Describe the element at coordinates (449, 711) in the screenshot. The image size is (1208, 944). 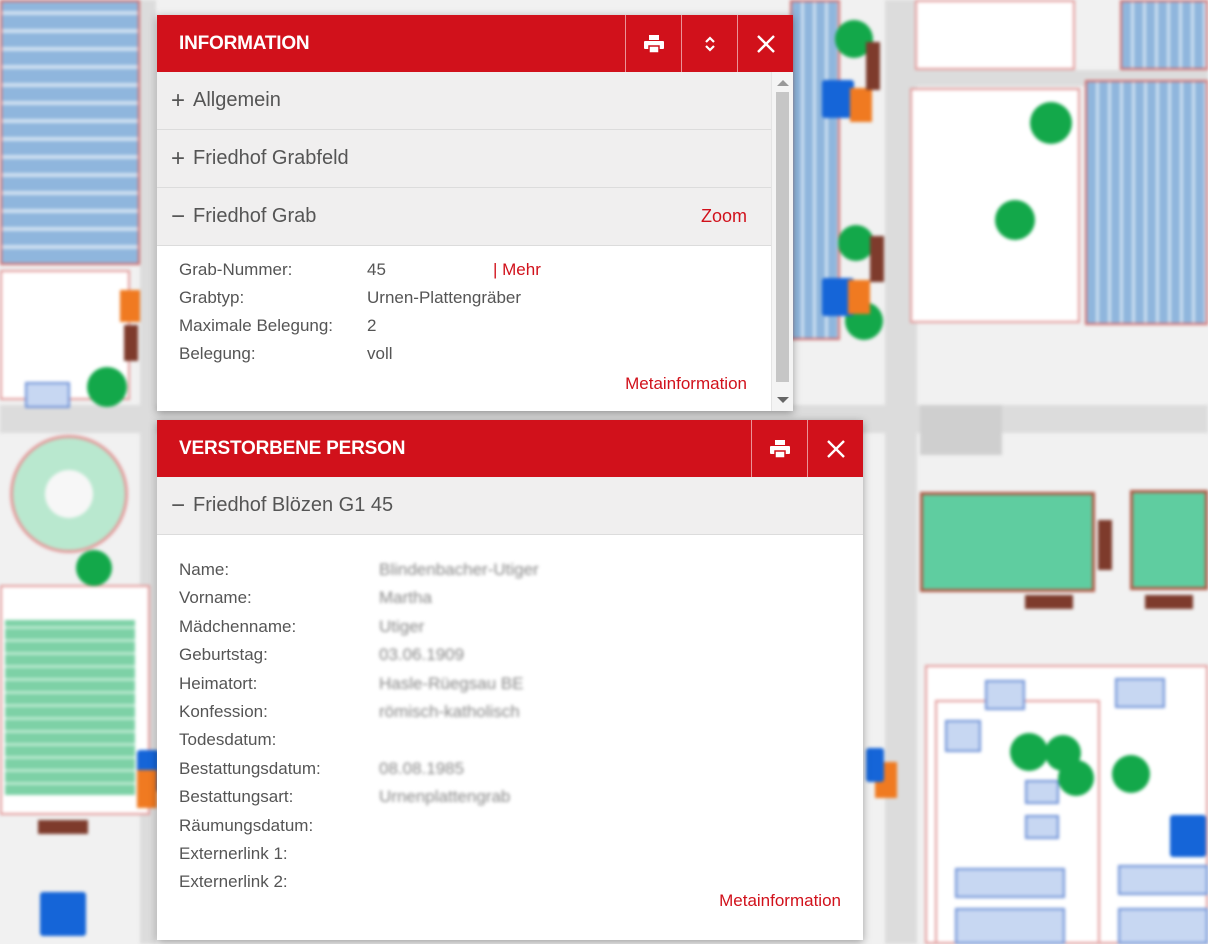
I see `field-value: römisch-katholisch` at that location.